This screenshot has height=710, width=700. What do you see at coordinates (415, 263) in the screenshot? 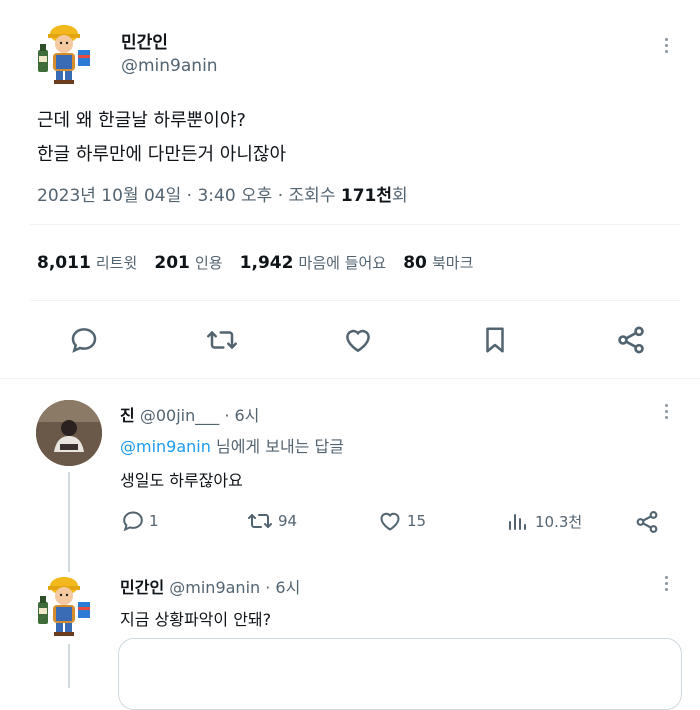
I see `bookmarks-number: 80` at bounding box center [415, 263].